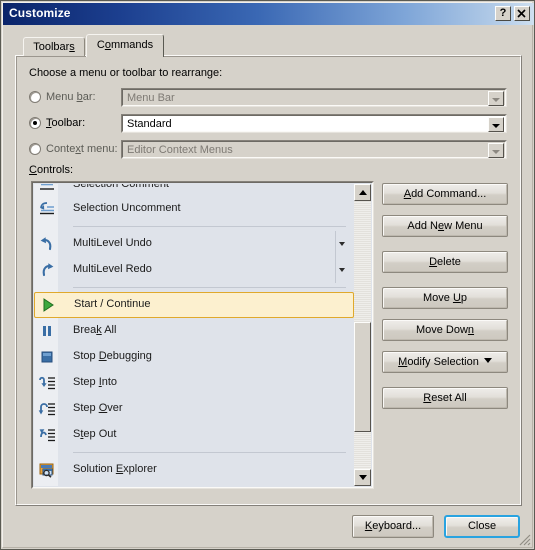 The width and height of the screenshot is (535, 550). Describe the element at coordinates (112, 304) in the screenshot. I see `list-item-label: Start / Continue` at that location.